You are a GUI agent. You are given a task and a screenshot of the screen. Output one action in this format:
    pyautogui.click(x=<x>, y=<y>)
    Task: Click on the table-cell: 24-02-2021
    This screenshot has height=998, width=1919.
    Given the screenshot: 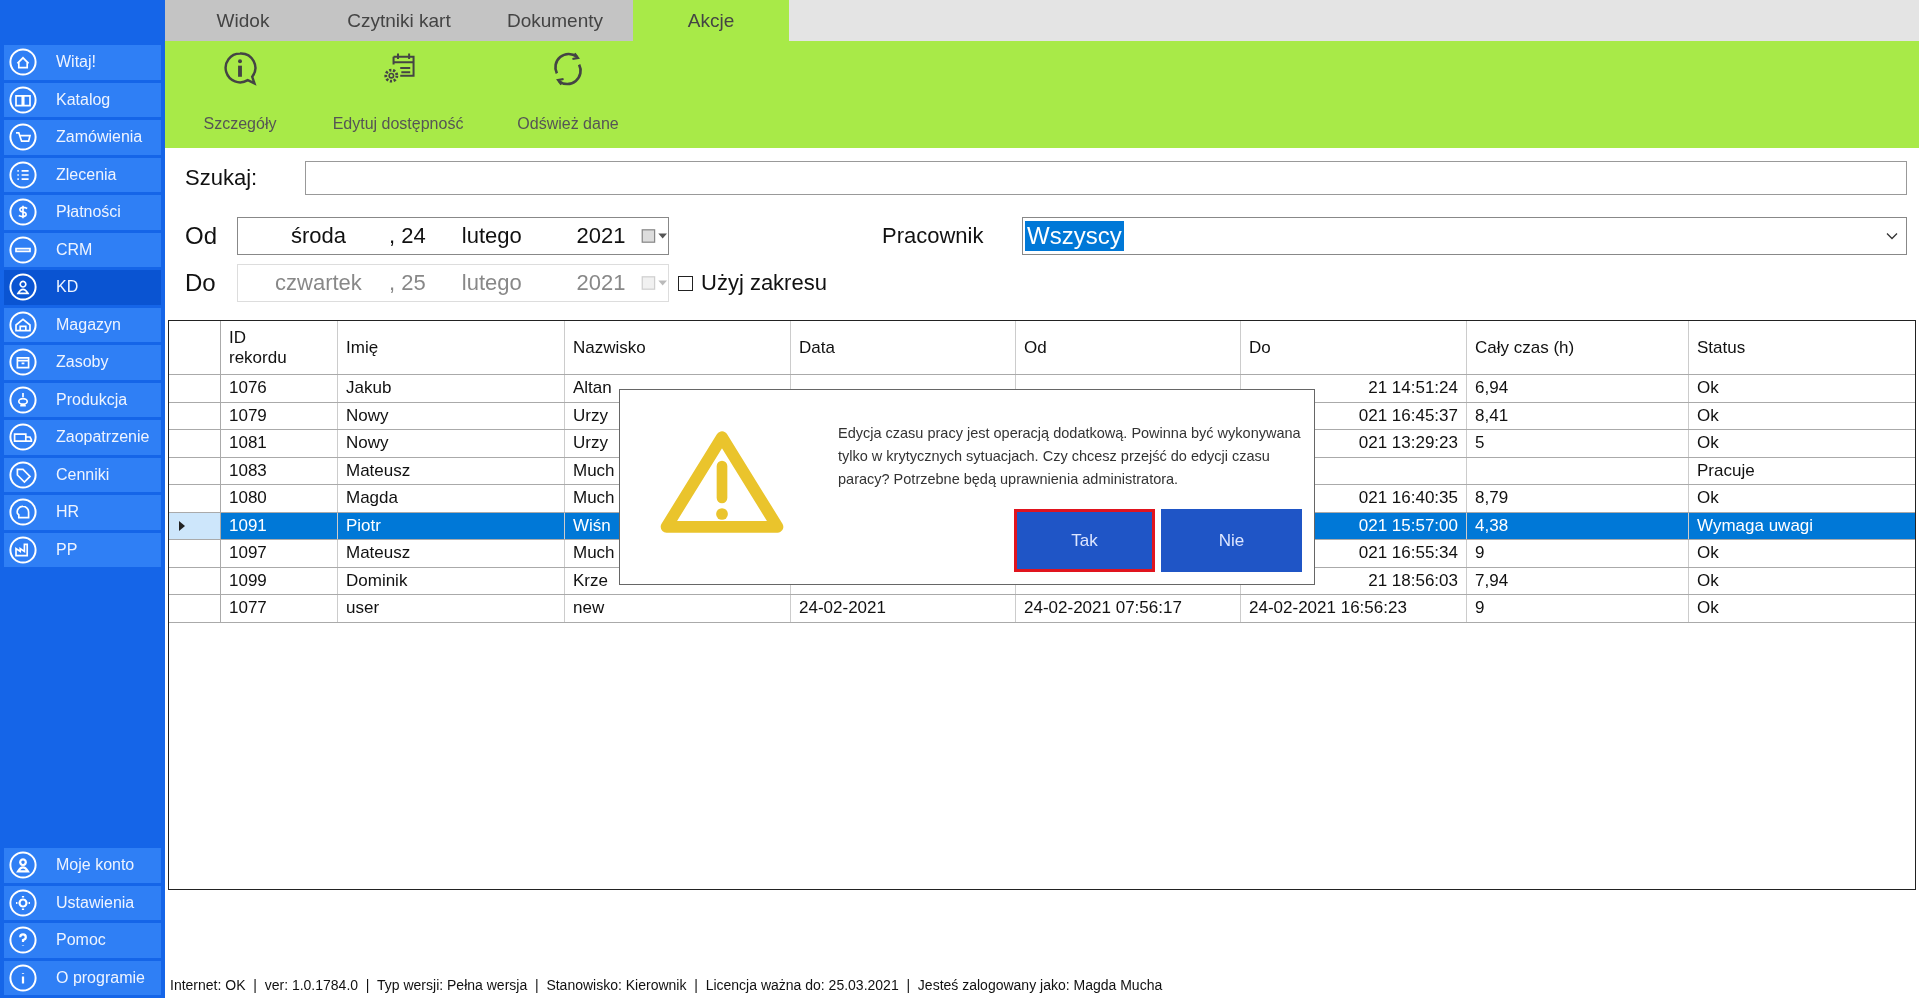 What is the action you would take?
    pyautogui.click(x=842, y=608)
    